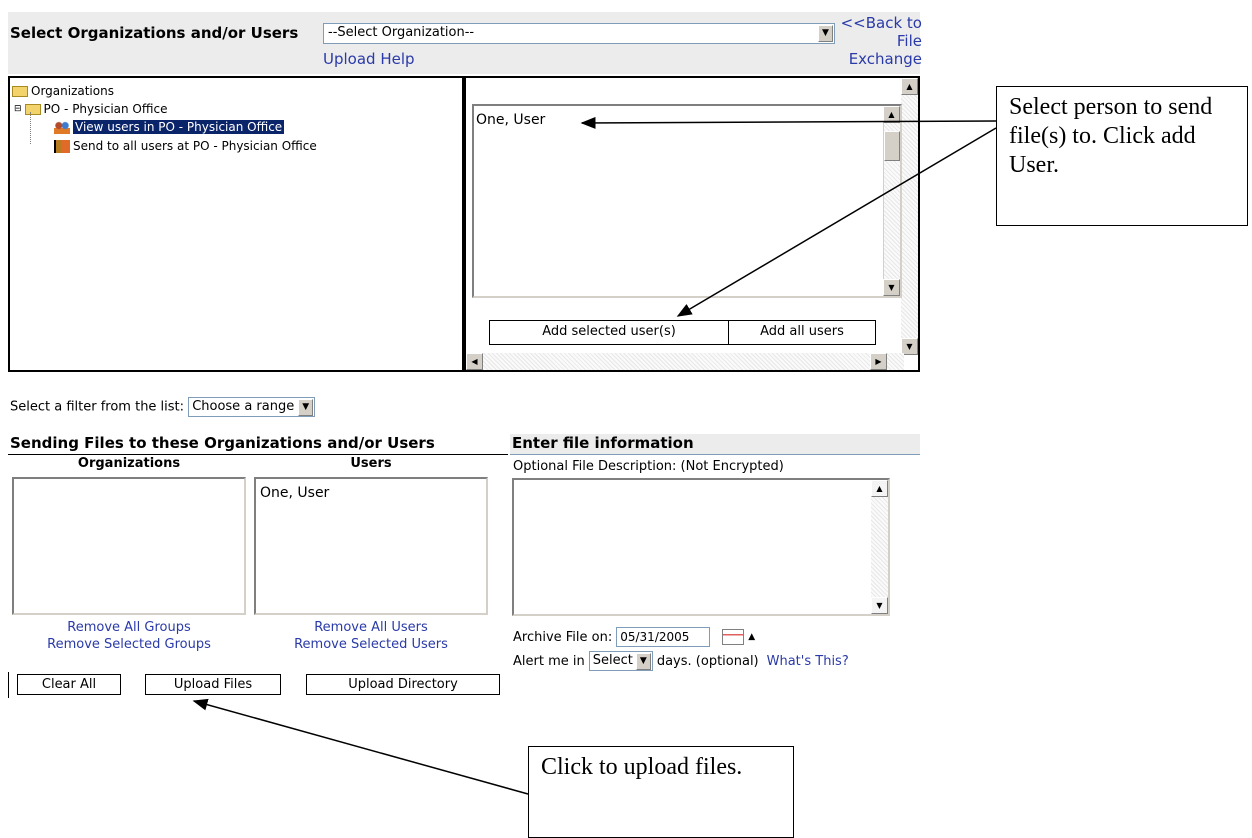 This screenshot has width=1252, height=838. Describe the element at coordinates (788, 122) in the screenshot. I see `arrow-to-user-list` at that location.